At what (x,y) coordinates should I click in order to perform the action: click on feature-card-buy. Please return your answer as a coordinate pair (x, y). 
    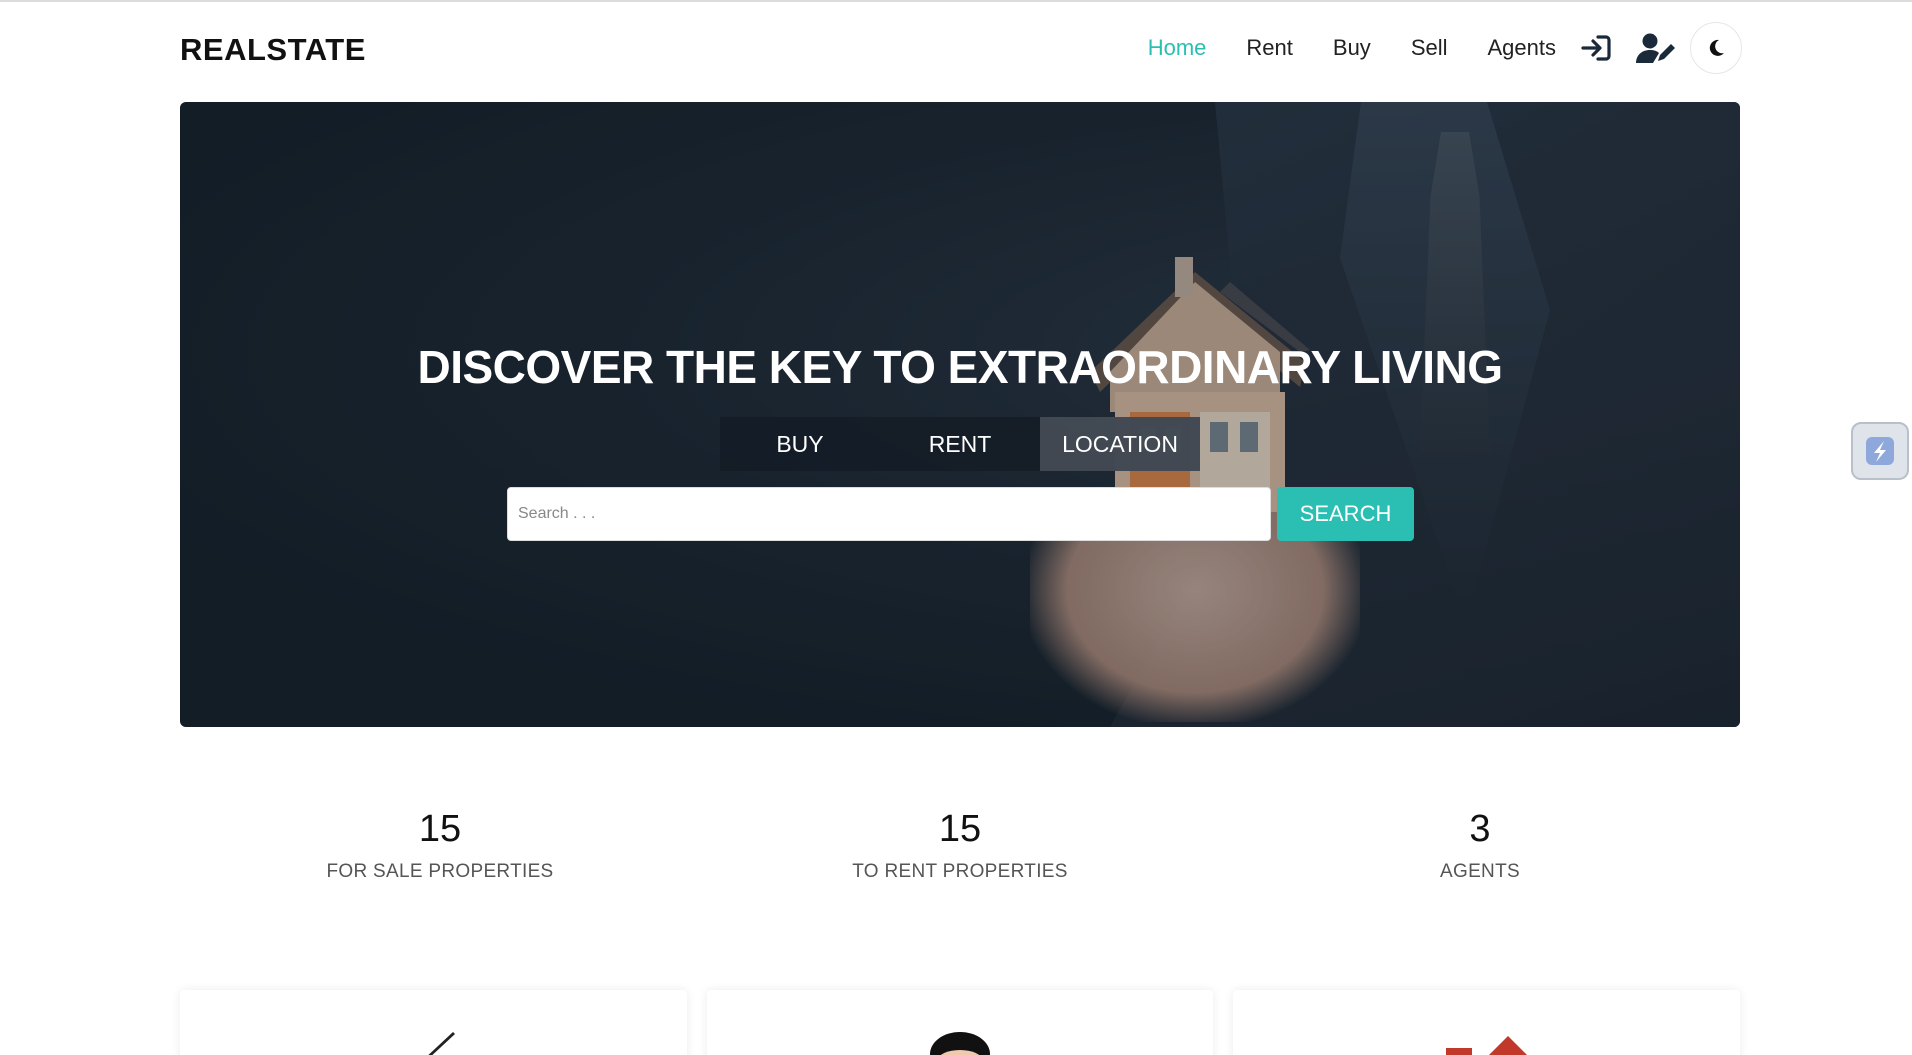
    Looking at the image, I should click on (433, 1022).